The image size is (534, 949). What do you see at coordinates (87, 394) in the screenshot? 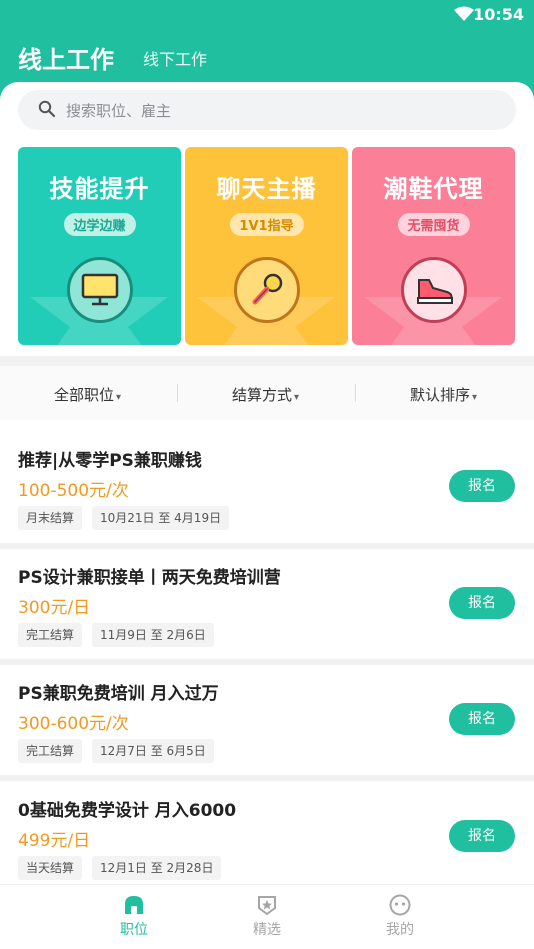
I see `filter-all-jobs: 全部职位 ▾` at bounding box center [87, 394].